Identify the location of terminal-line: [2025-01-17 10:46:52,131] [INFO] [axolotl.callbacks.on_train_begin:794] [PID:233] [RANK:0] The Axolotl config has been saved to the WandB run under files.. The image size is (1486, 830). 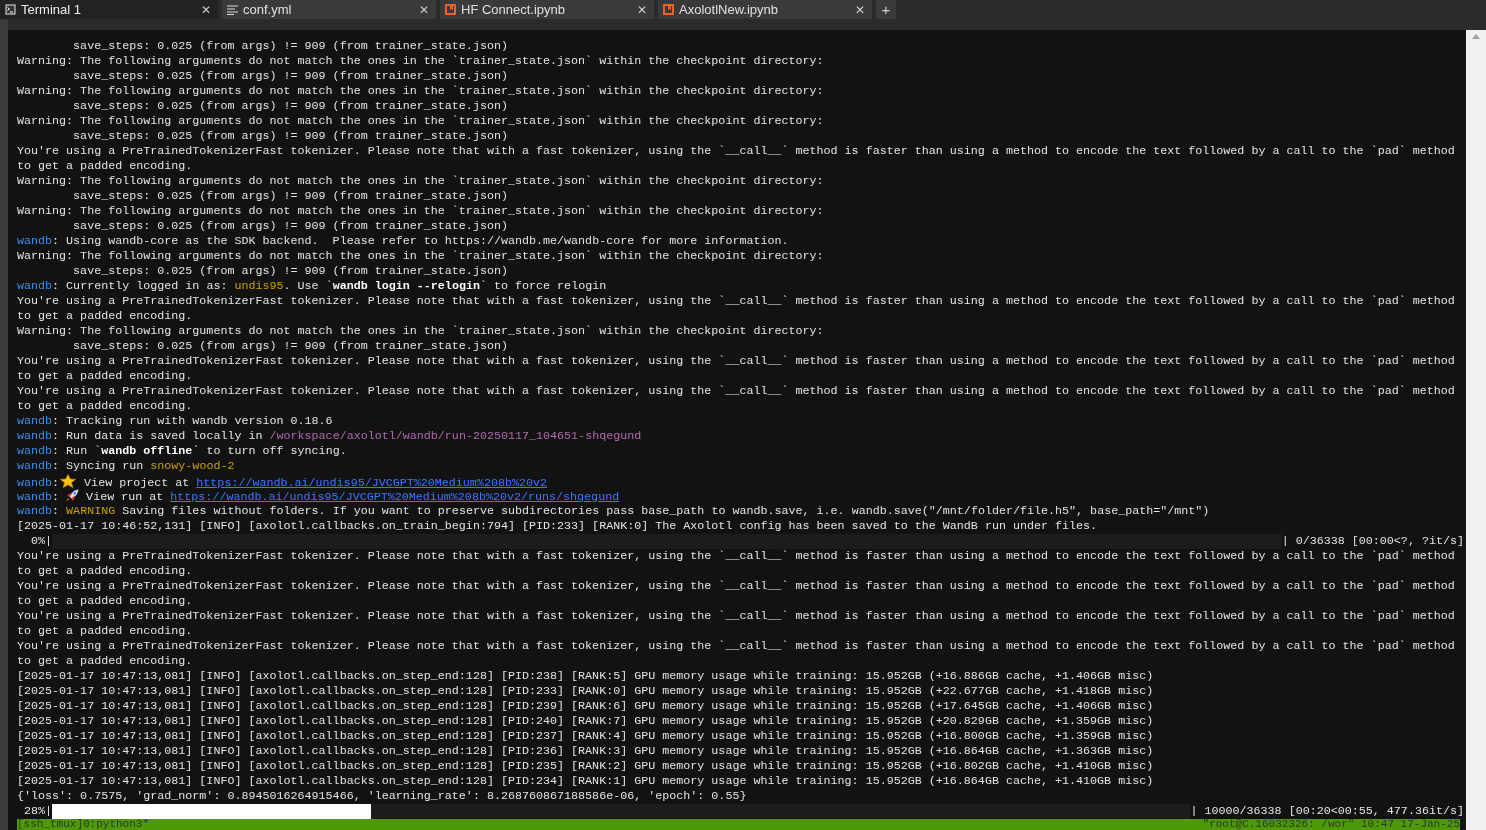
(558, 526).